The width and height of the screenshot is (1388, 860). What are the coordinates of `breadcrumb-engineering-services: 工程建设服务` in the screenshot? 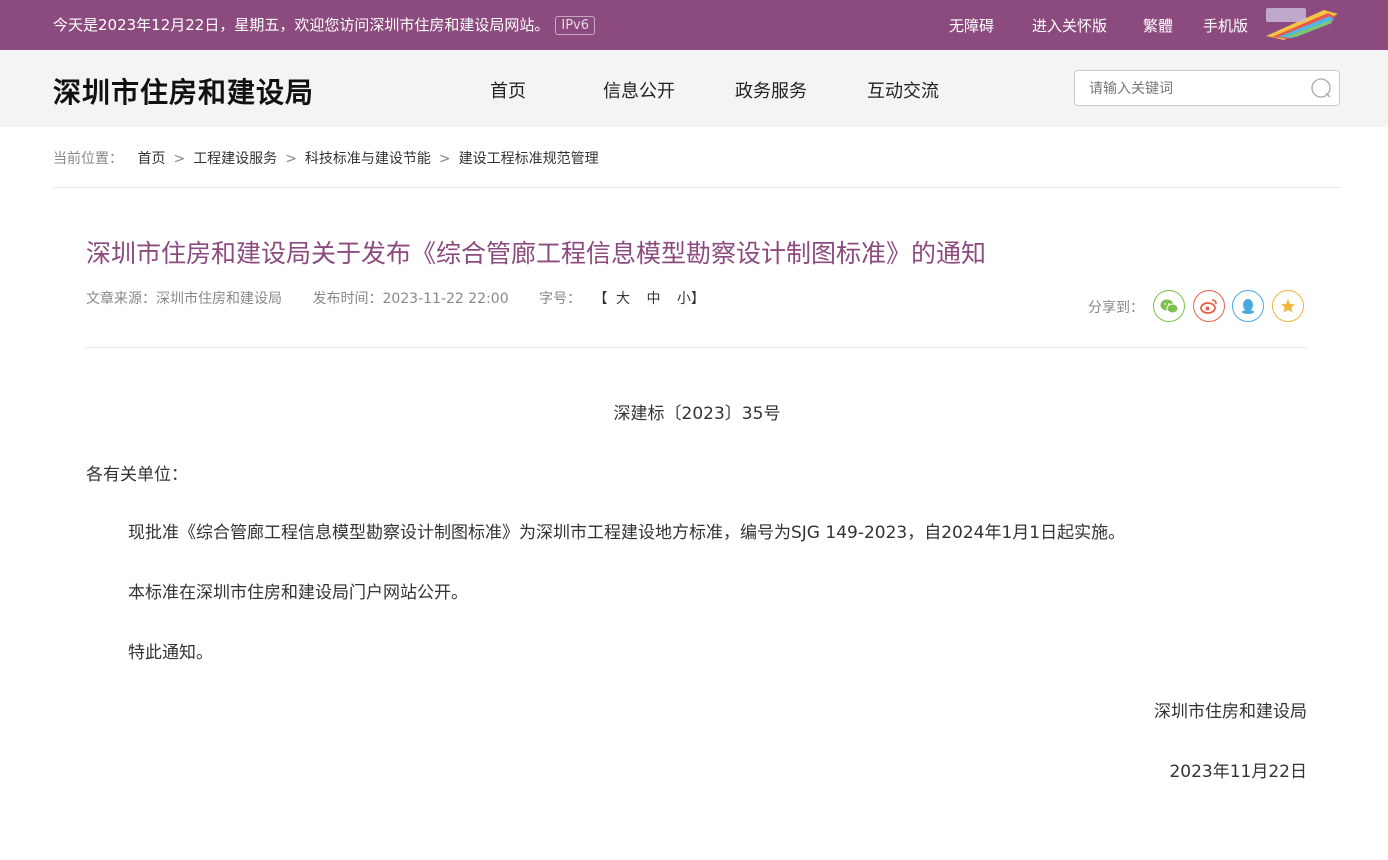 It's located at (235, 159).